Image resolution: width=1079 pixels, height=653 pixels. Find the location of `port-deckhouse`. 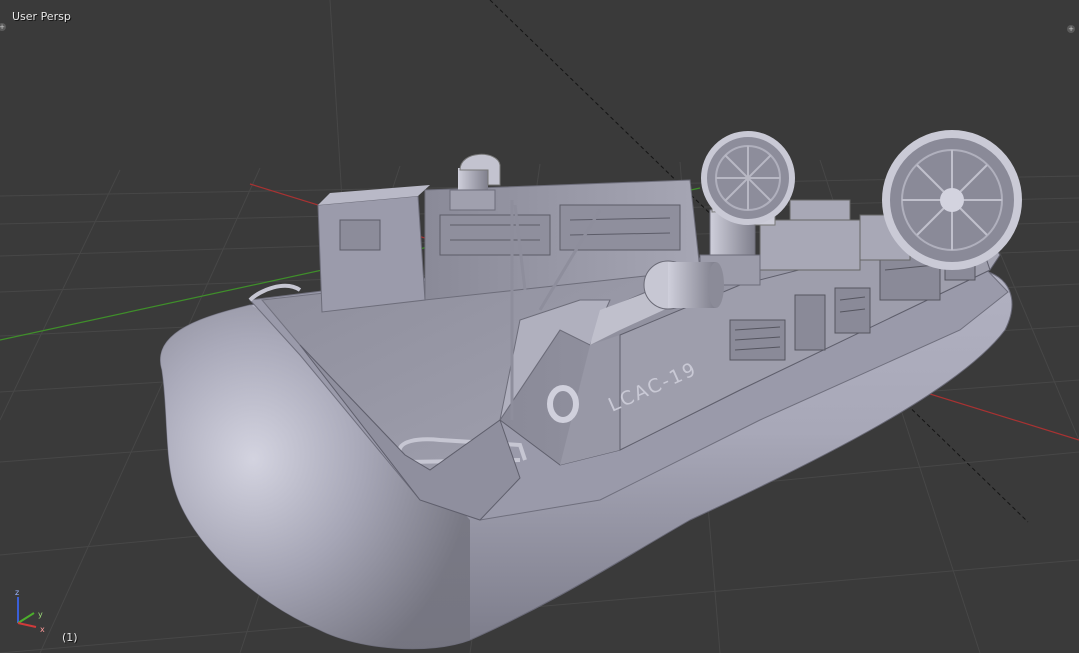

port-deckhouse is located at coordinates (371, 254).